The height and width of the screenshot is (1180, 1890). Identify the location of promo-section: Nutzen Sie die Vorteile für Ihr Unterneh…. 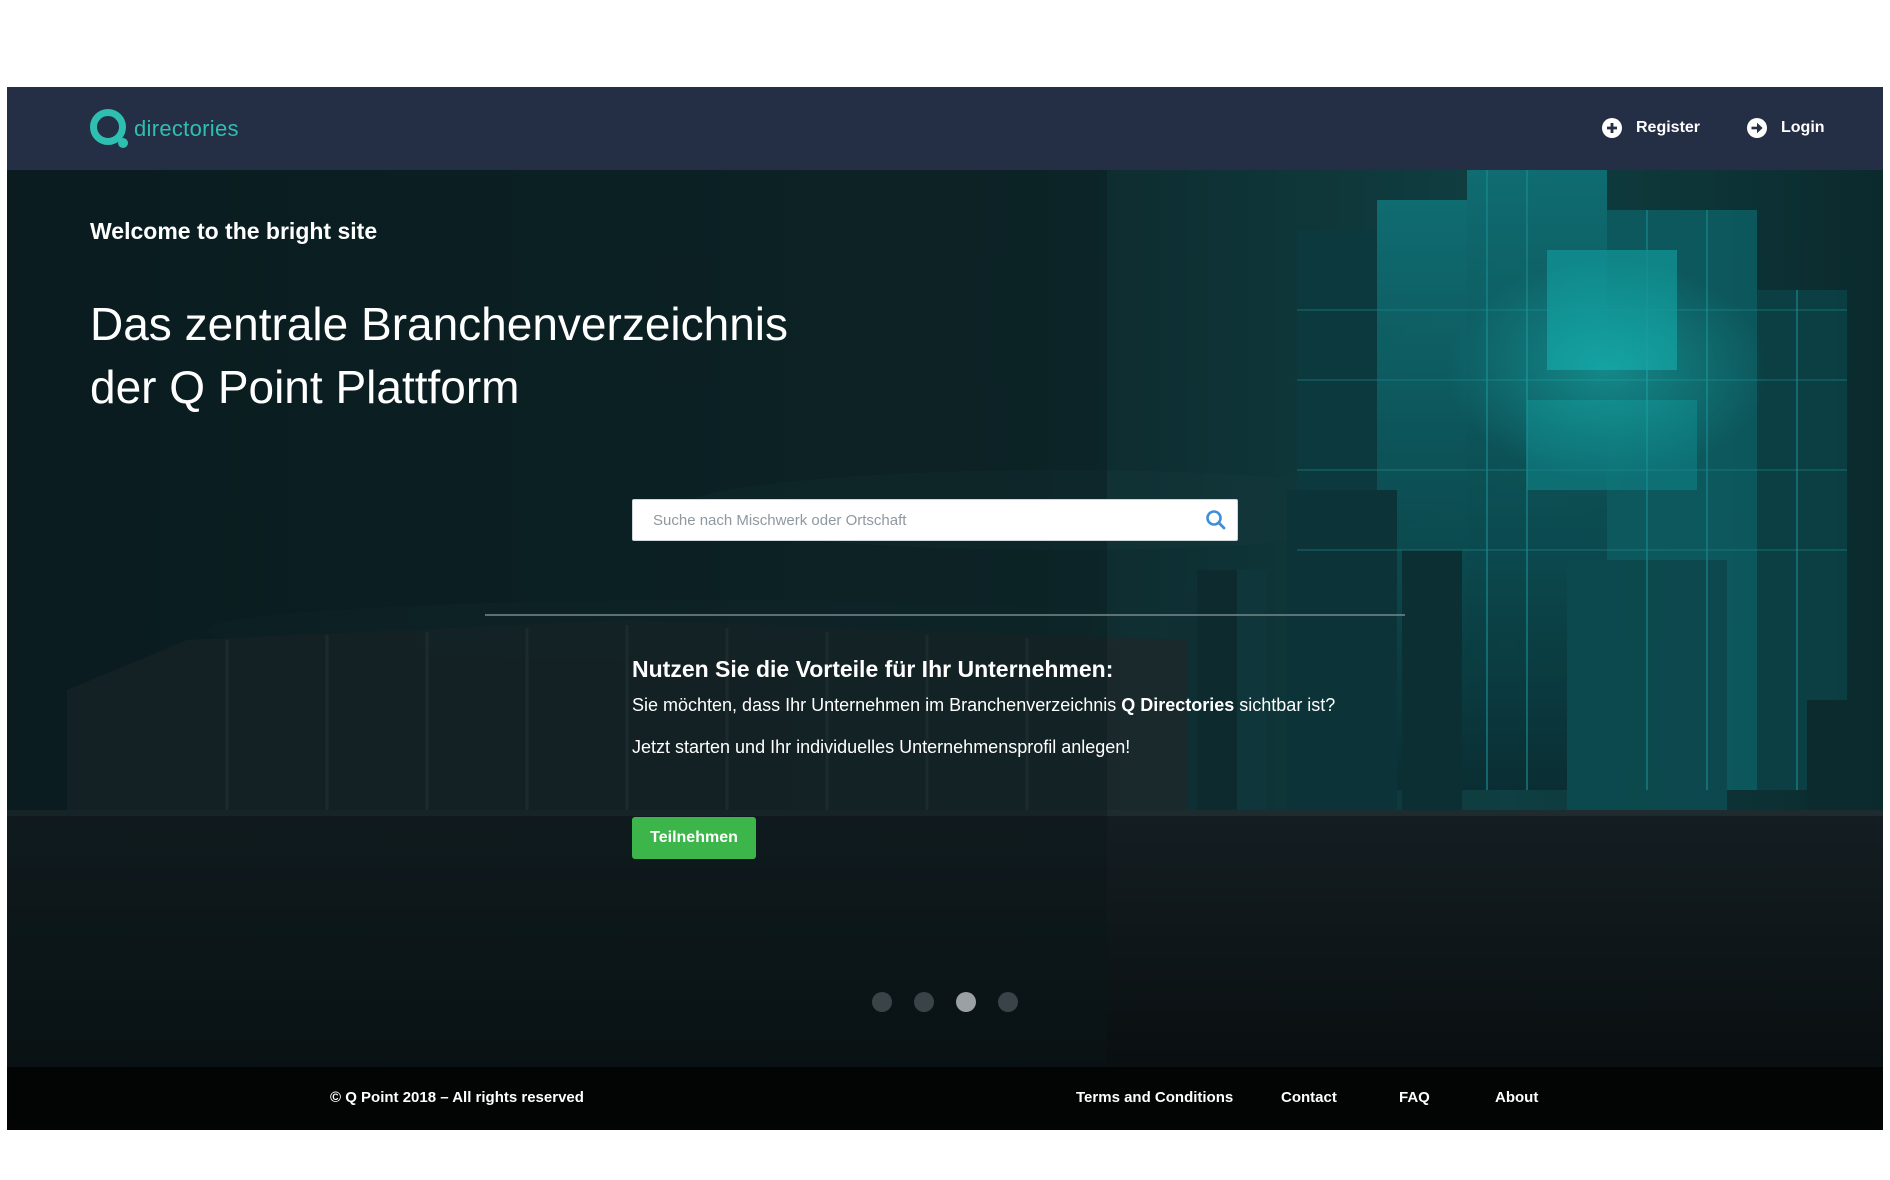
(1082, 705).